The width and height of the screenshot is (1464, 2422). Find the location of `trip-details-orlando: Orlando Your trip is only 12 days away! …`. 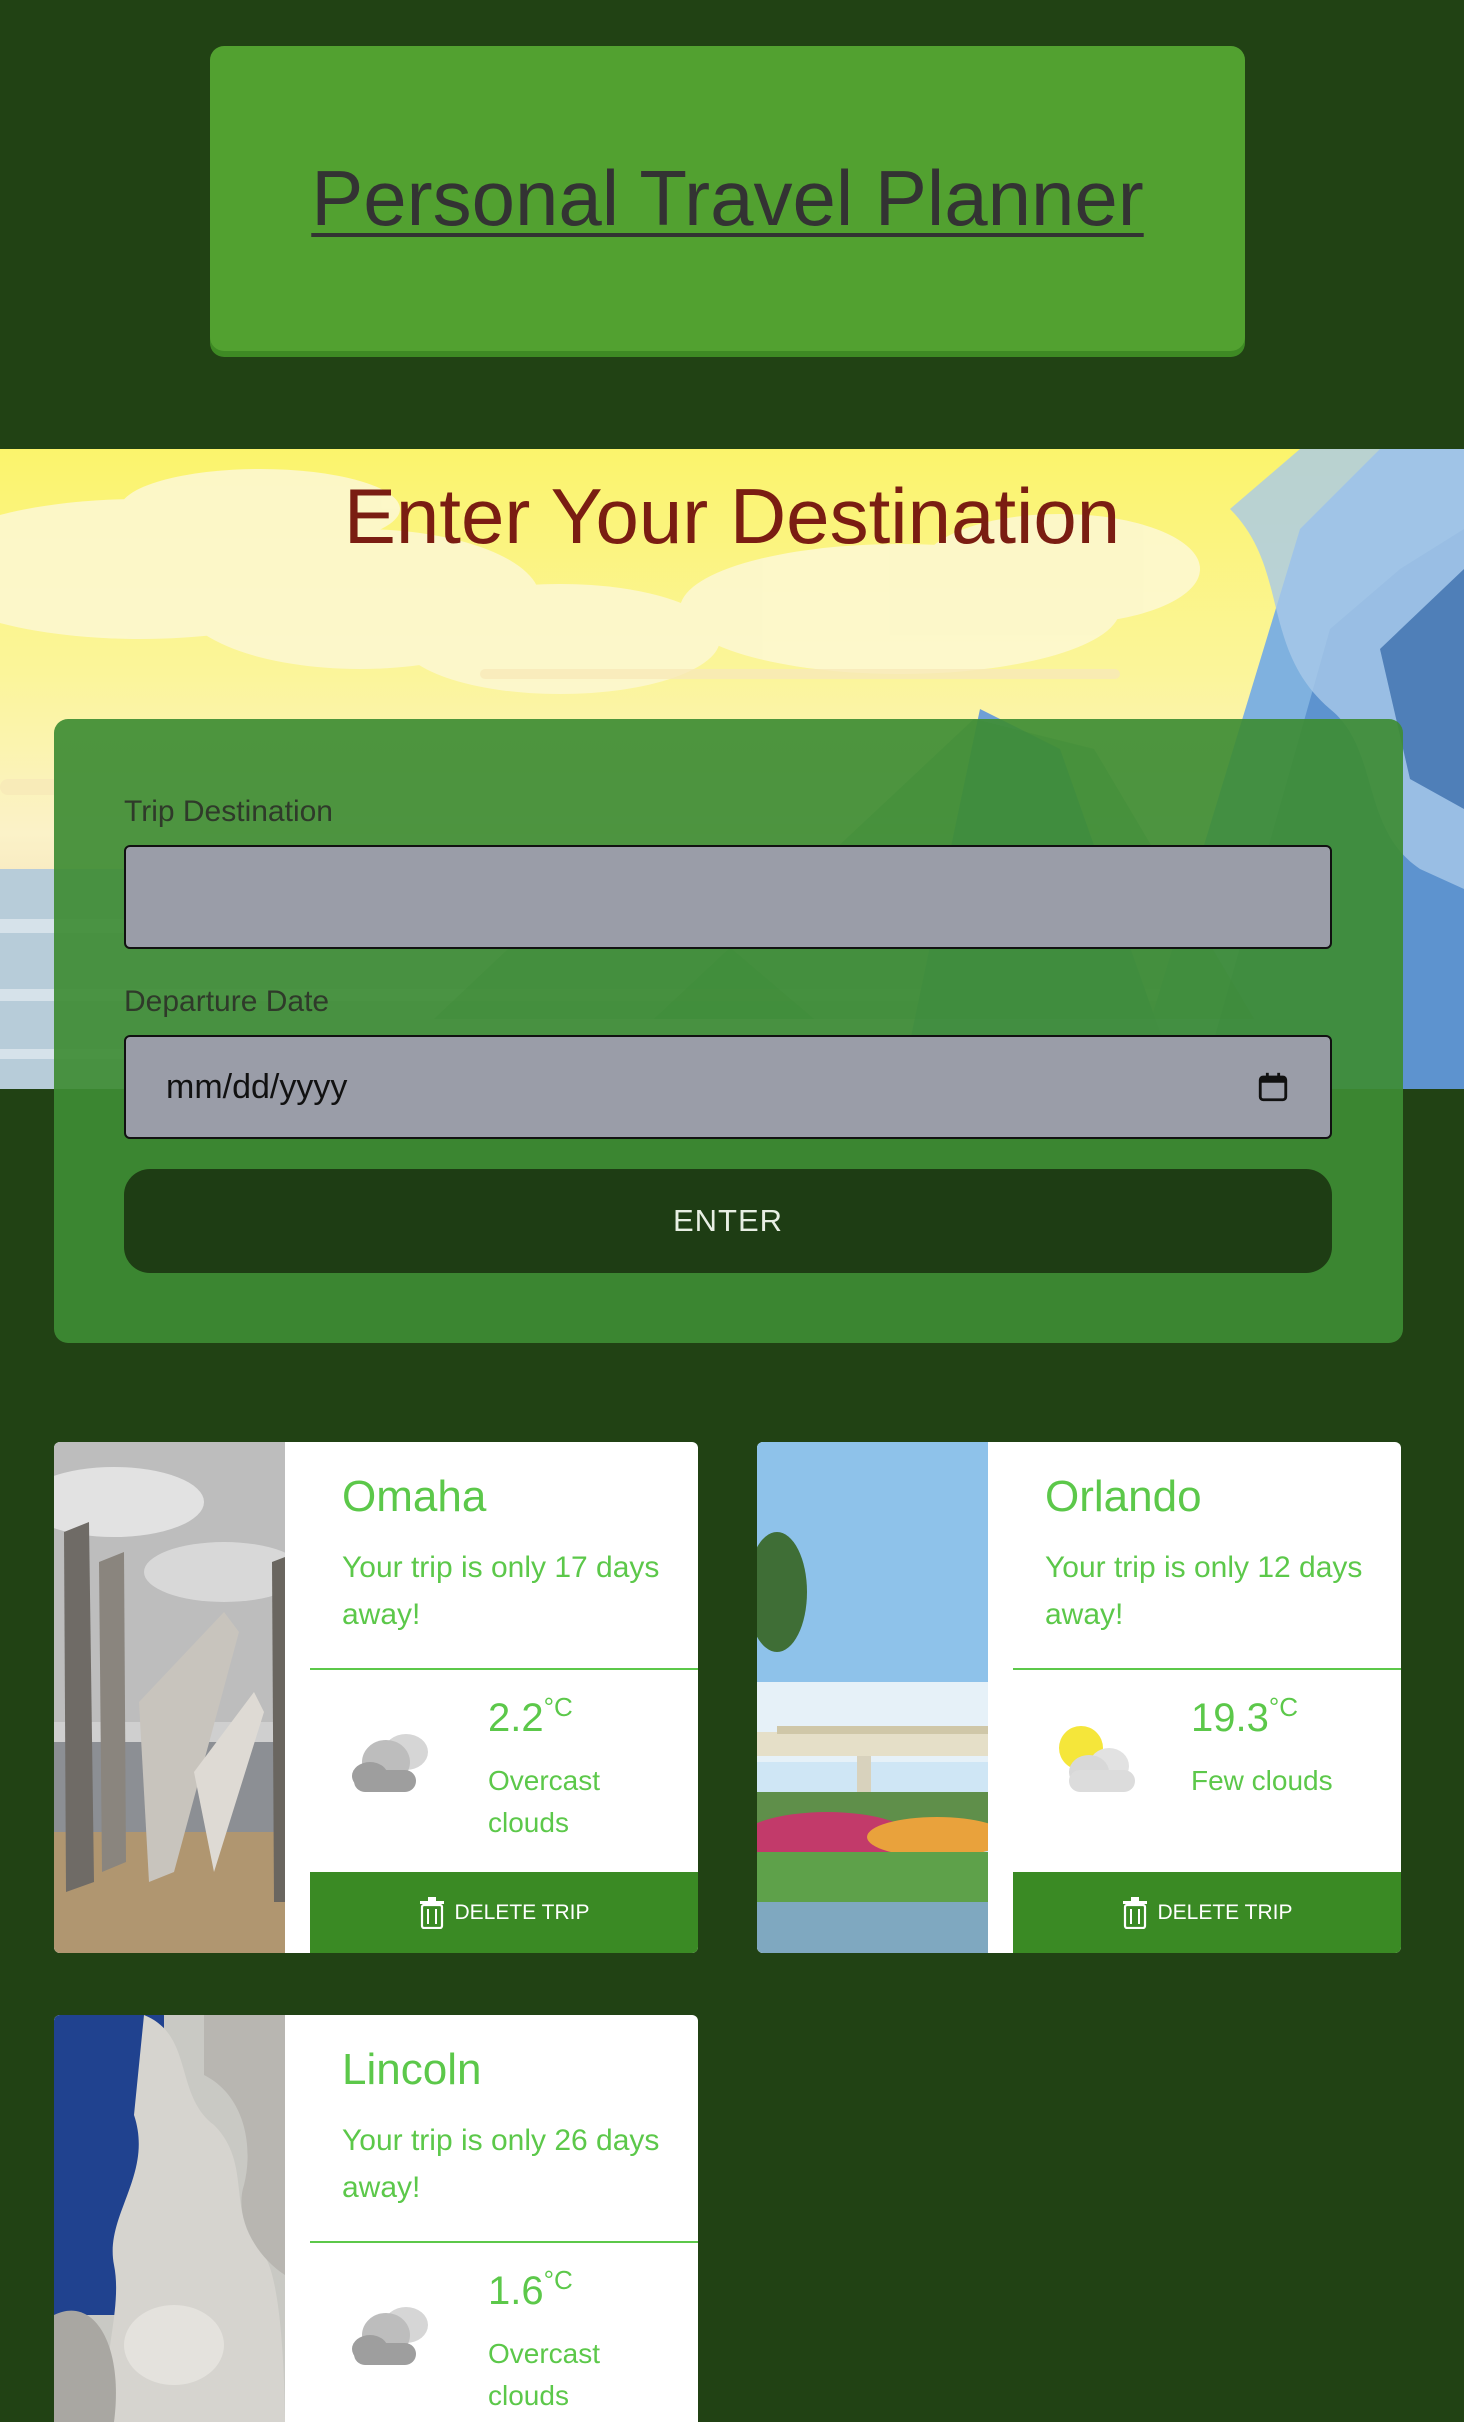

trip-details-orlando: Orlando Your trip is only 12 days away! … is located at coordinates (1207, 1697).